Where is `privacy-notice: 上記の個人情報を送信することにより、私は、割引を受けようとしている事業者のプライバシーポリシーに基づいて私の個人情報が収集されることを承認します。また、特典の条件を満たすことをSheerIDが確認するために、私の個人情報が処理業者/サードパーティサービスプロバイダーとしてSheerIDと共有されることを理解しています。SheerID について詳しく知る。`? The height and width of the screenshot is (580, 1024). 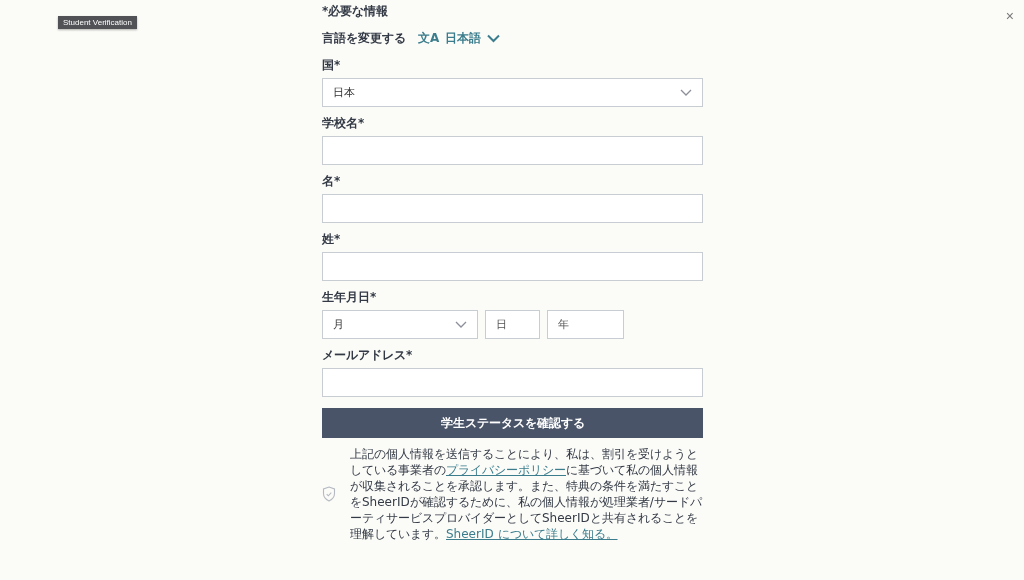
privacy-notice: 上記の個人情報を送信することにより、私は、割引を受けようとしている事業者のプライバシーポリシーに基づいて私の個人情報が収集されることを承認します。また、特典の条件を満たすことをSheerIDが確認するために、私の個人情報が処理業者/サードパーティサービスプロバイダーとしてSheerIDと共有されることを理解しています。SheerID について詳しく知る。 is located at coordinates (526, 494).